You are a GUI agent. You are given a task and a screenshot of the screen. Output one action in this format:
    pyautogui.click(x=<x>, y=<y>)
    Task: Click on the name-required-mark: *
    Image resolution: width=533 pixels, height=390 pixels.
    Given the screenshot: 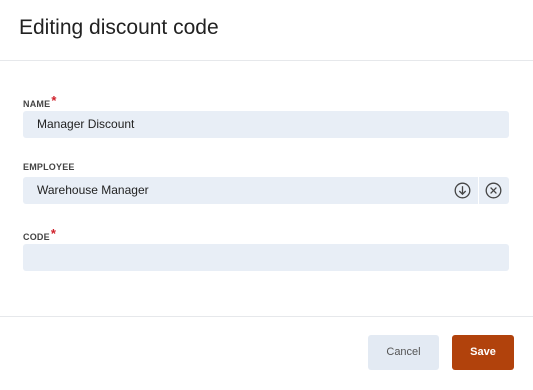 What is the action you would take?
    pyautogui.click(x=54, y=100)
    